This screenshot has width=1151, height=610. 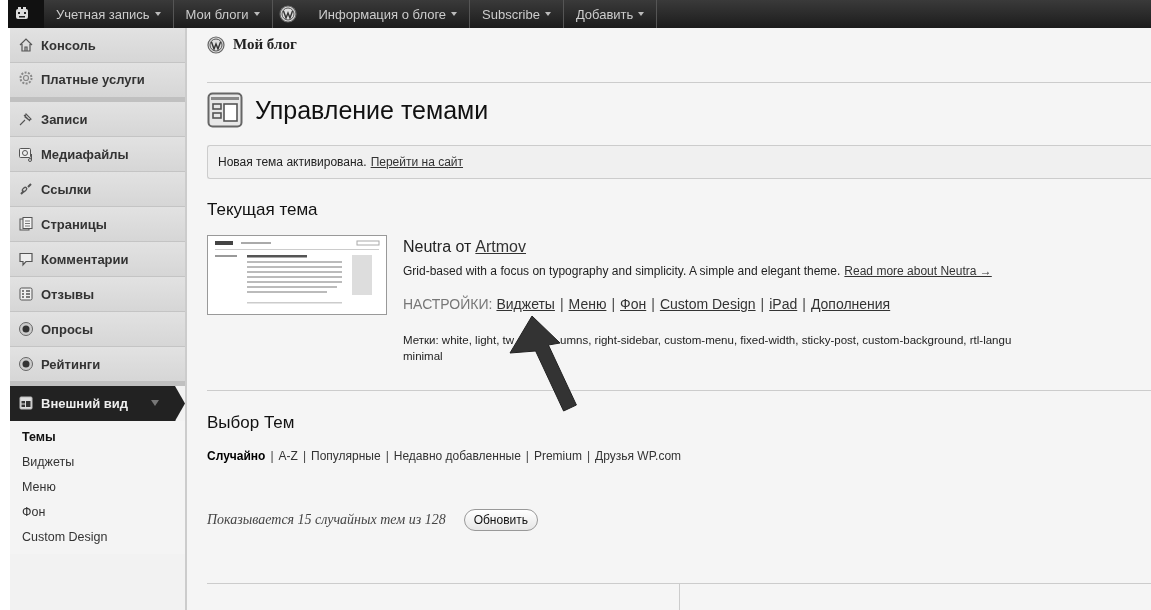 What do you see at coordinates (97, 189) in the screenshot?
I see `sidebar-item: Ссылки` at bounding box center [97, 189].